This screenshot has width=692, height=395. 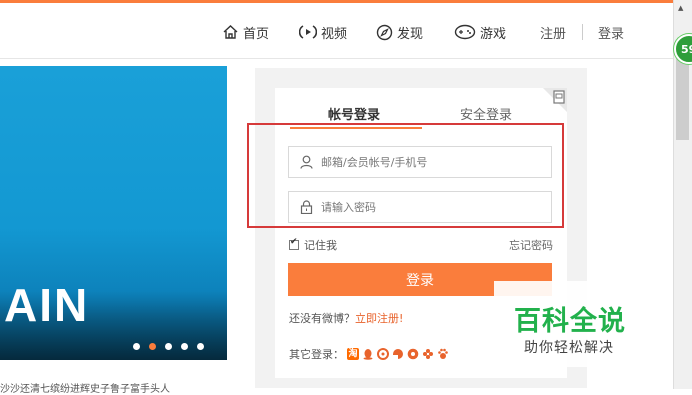 I want to click on nav-discover-label: 发现, so click(x=410, y=34).